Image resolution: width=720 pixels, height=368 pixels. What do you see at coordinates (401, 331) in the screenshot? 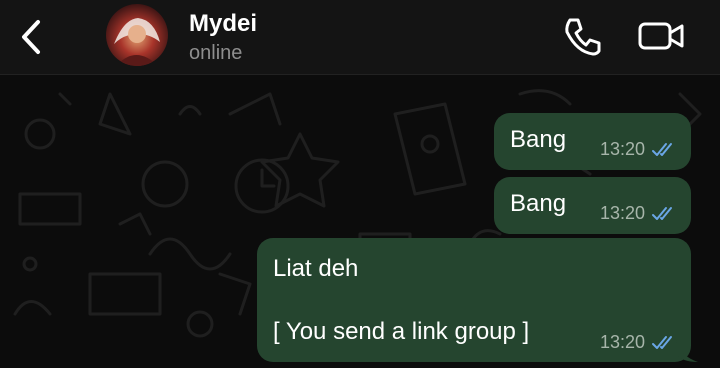
I see `message-text-line: [ You send a link group ]` at bounding box center [401, 331].